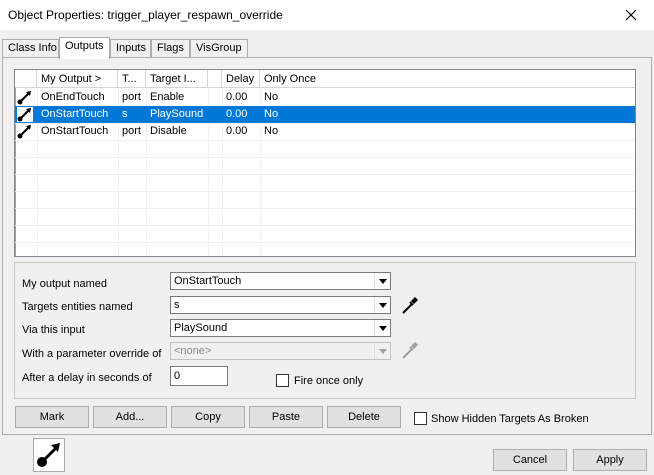 This screenshot has width=654, height=475. Describe the element at coordinates (199, 376) in the screenshot. I see `delay-input: 0` at that location.